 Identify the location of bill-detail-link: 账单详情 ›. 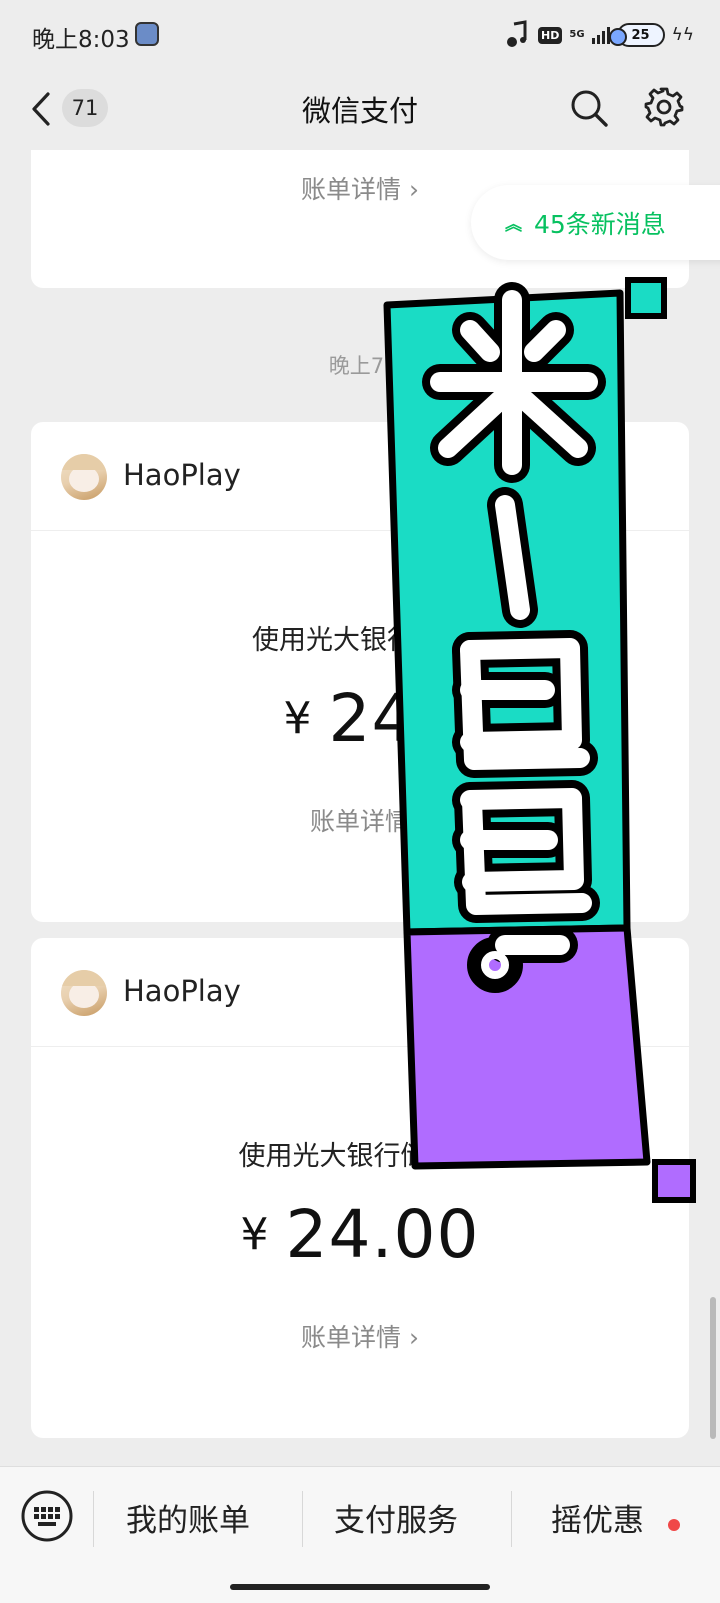
(360, 1336).